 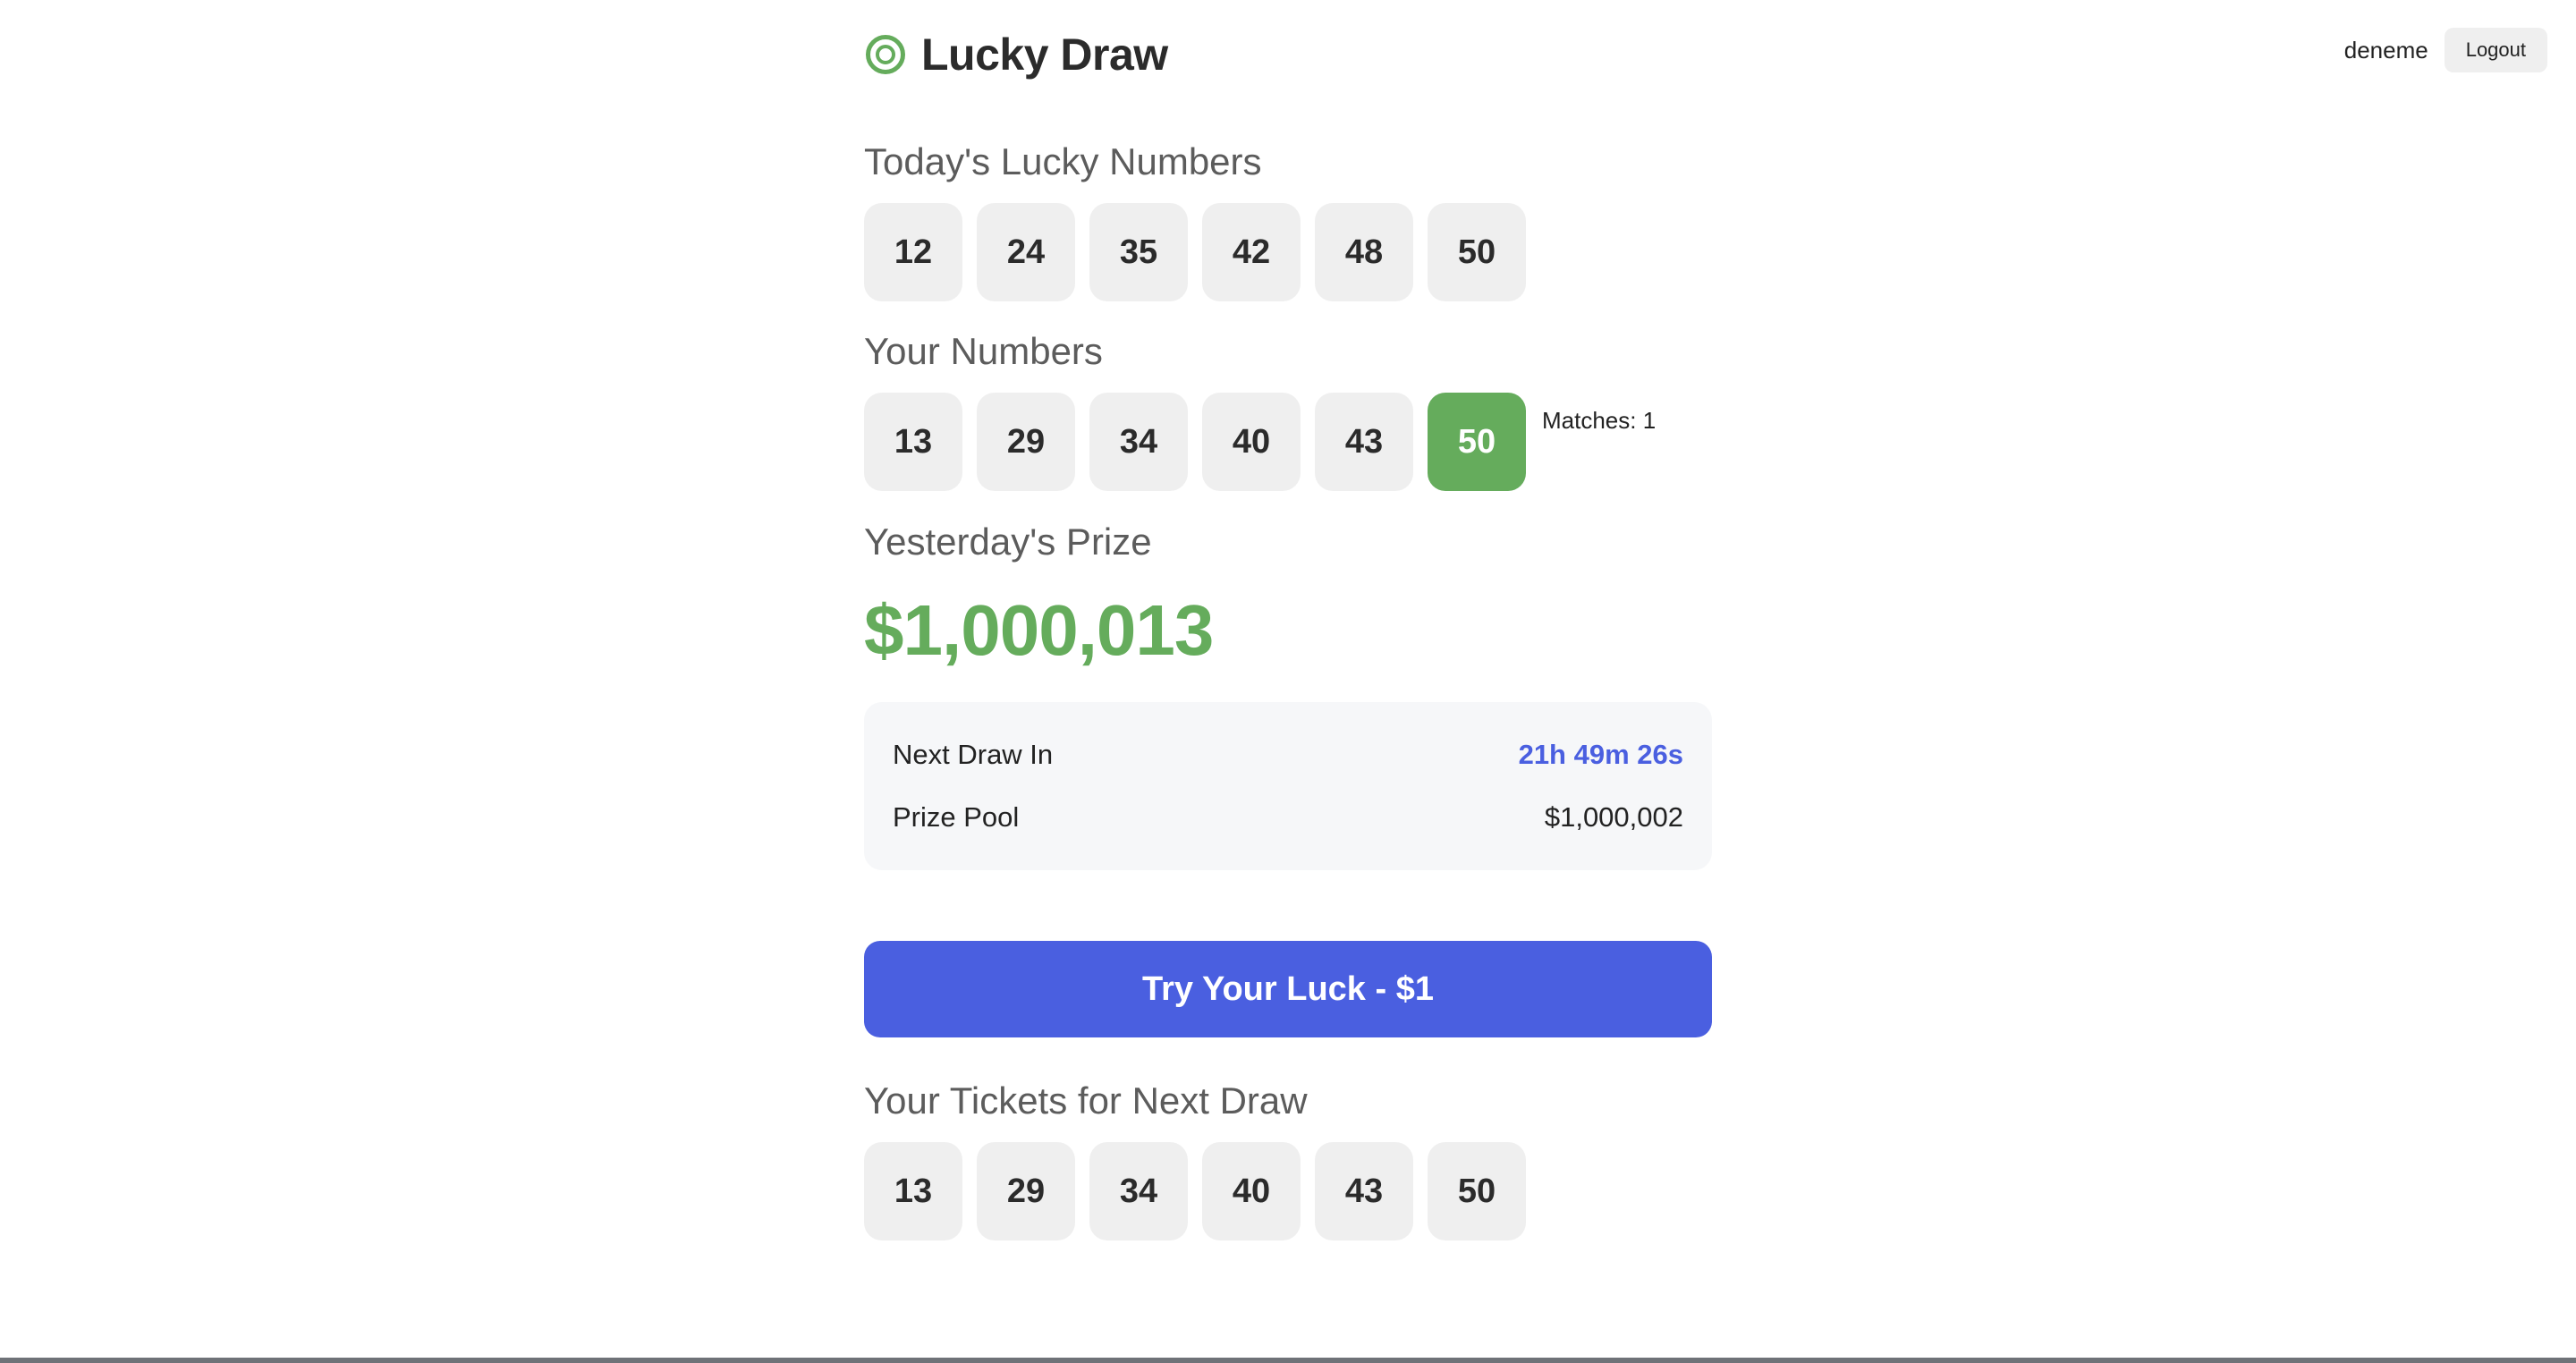 I want to click on number-ball: 24, so click(x=1026, y=252).